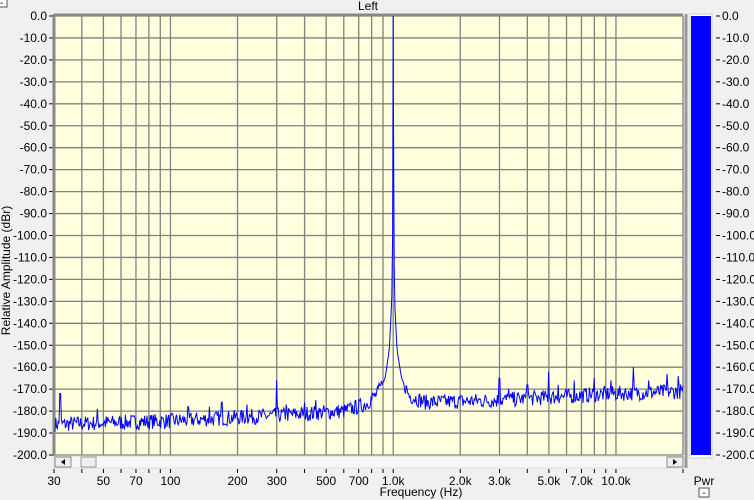 This screenshot has width=754, height=500. Describe the element at coordinates (550, 481) in the screenshot. I see `x-tick-label: 5.0k` at that location.